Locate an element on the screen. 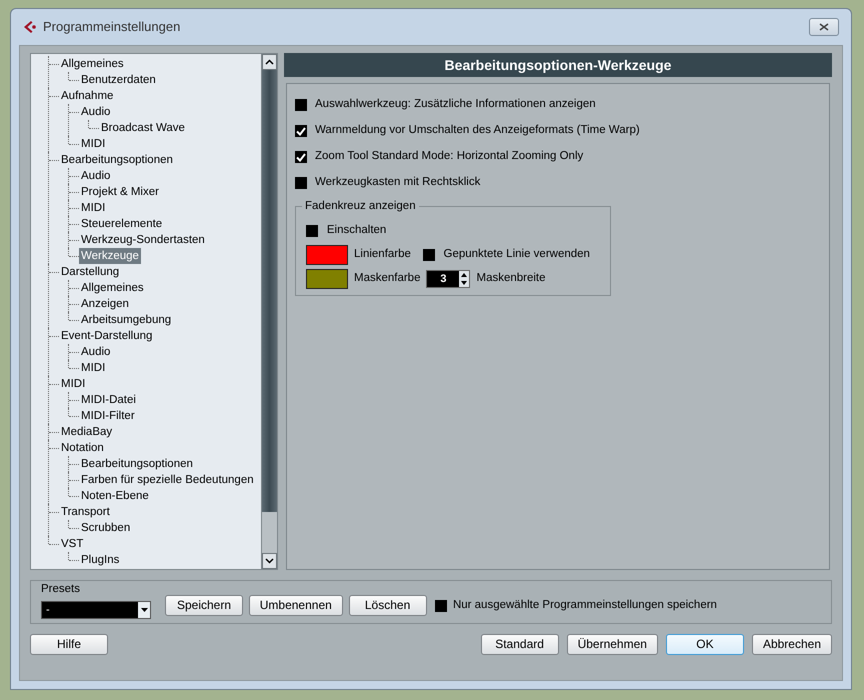 The width and height of the screenshot is (864, 700). presets-label: Presets is located at coordinates (61, 589).